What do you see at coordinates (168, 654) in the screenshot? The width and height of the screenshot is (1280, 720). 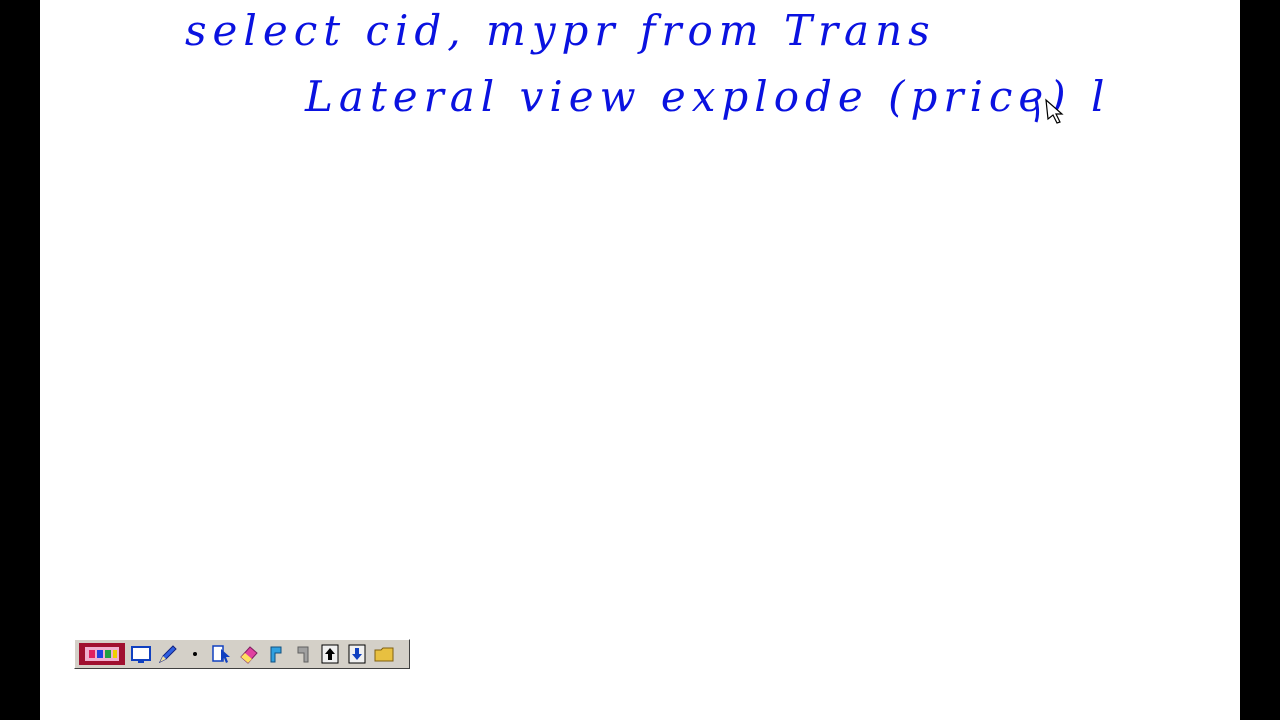 I see `pen-icon` at bounding box center [168, 654].